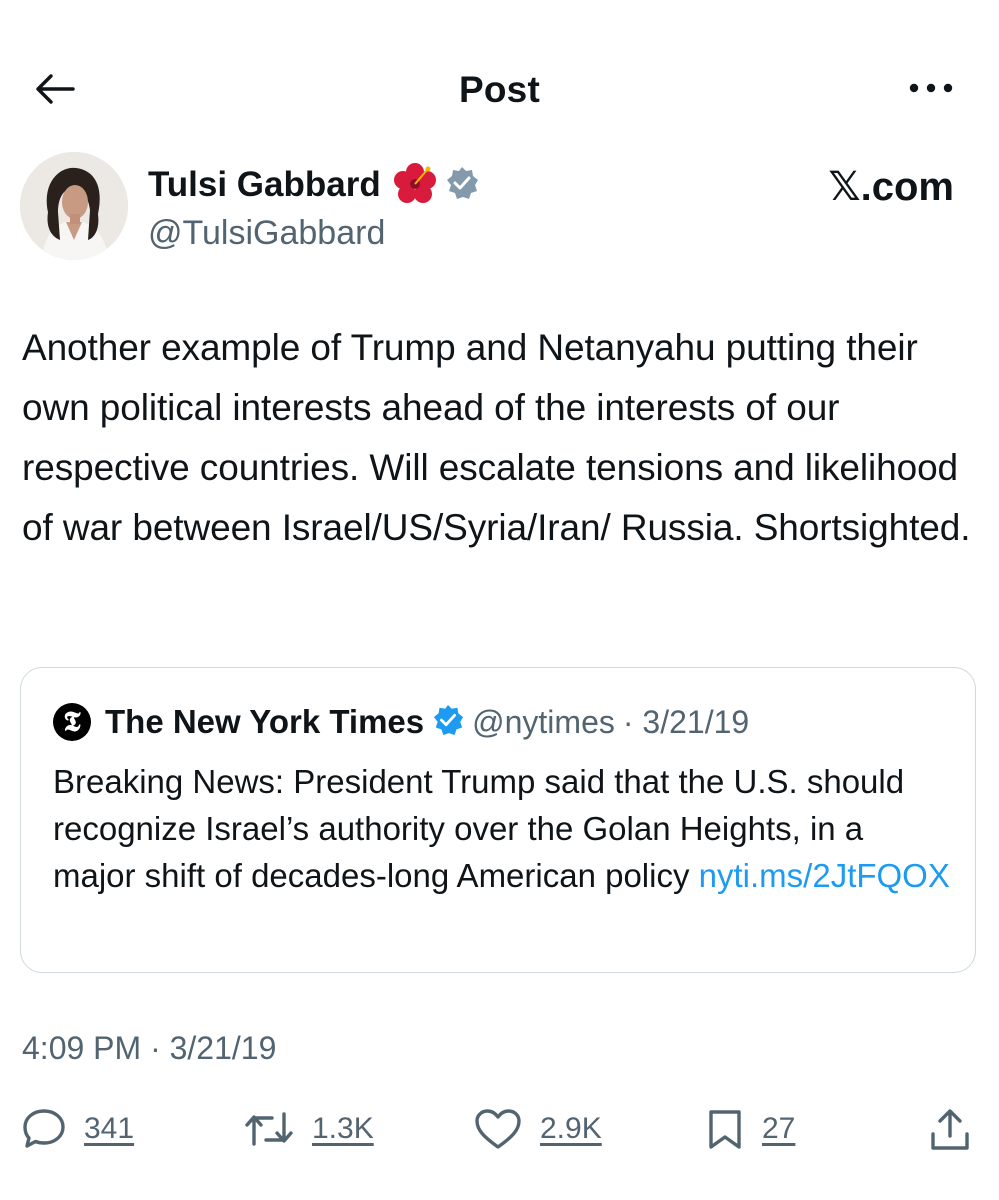 The width and height of the screenshot is (999, 1200). What do you see at coordinates (265, 721) in the screenshot?
I see `quoted-author-name: The New York Times` at bounding box center [265, 721].